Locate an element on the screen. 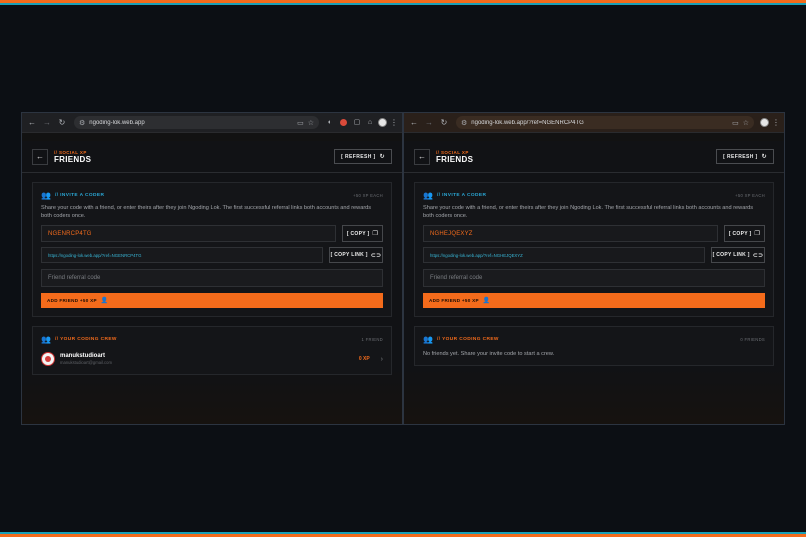 Image resolution: width=806 pixels, height=537 pixels. chevron-right-icon: › is located at coordinates (381, 359).